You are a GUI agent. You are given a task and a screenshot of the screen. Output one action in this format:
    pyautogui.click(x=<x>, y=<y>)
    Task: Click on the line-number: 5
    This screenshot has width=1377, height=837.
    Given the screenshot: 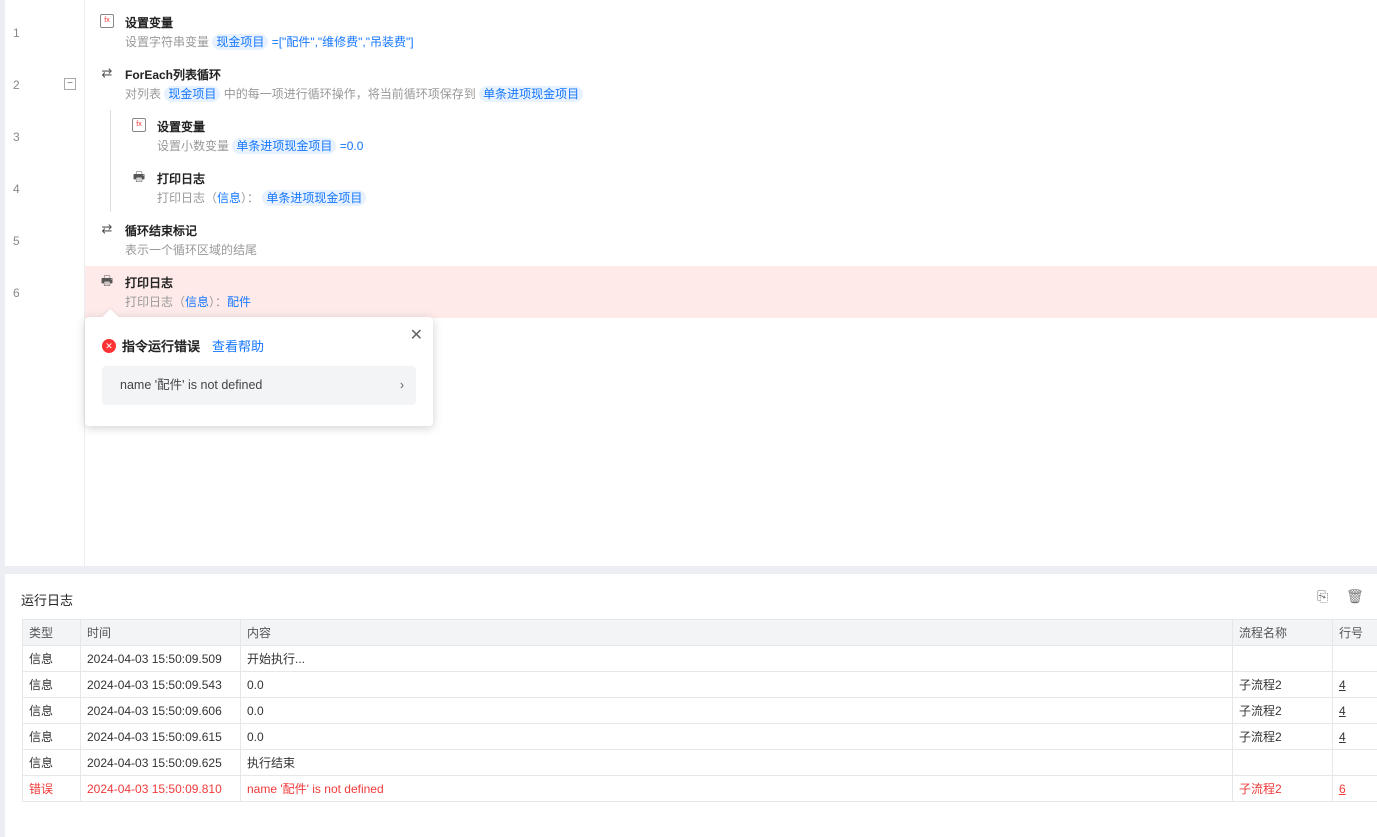 What is the action you would take?
    pyautogui.click(x=16, y=241)
    